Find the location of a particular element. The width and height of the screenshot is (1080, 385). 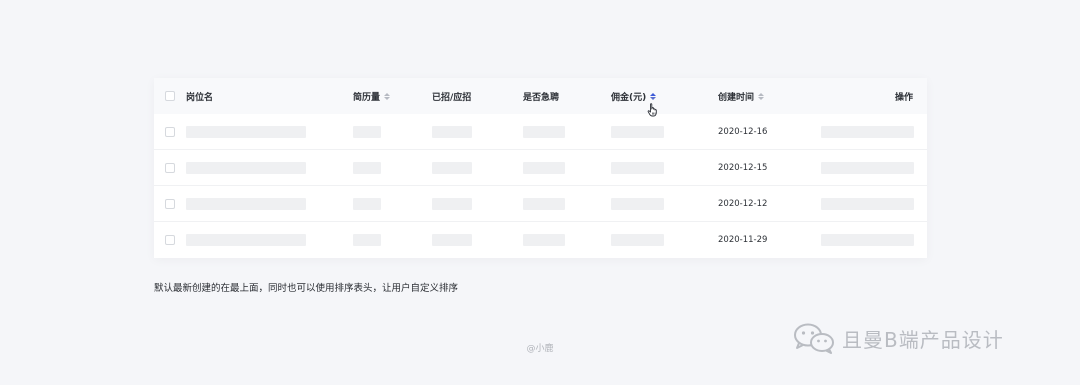

table-row: 2020-11-29 is located at coordinates (540, 240).